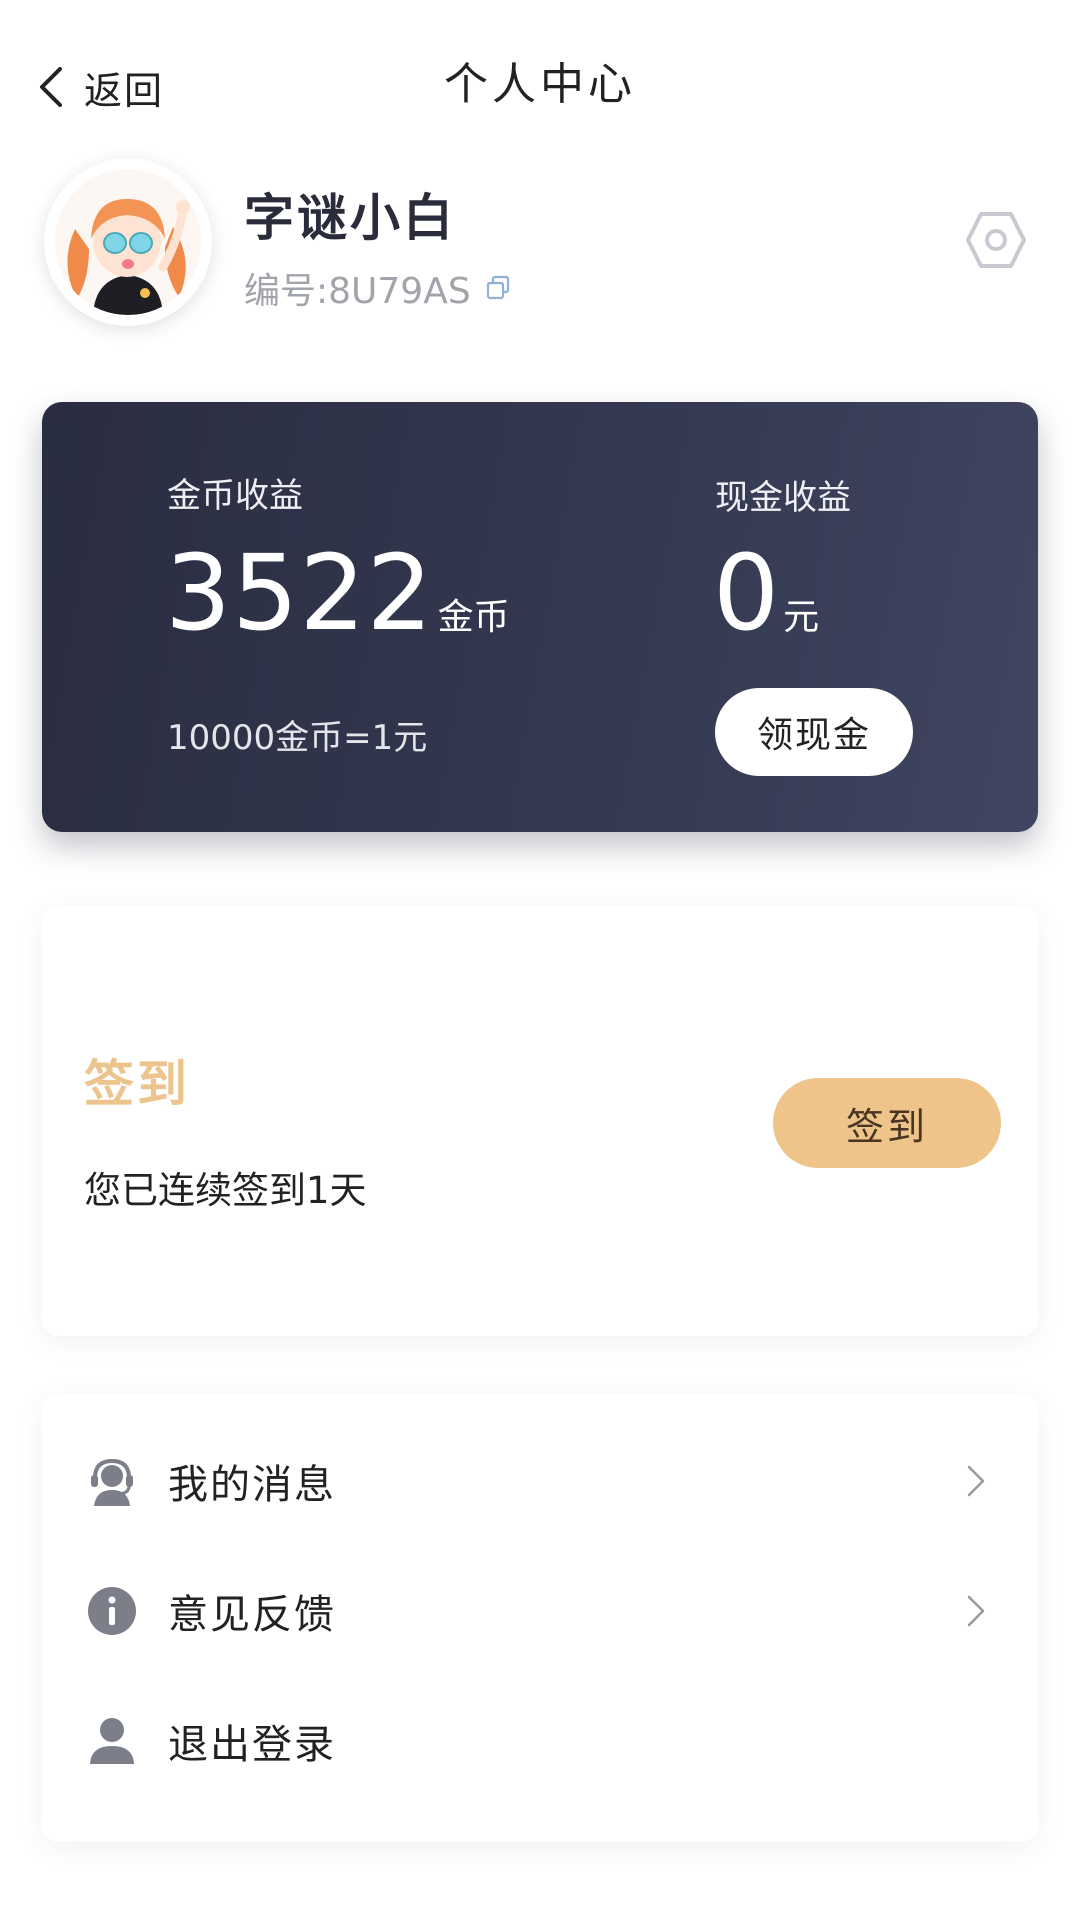 This screenshot has height=1920, width=1080. I want to click on coin-earnings-label: 金币收益, so click(235, 496).